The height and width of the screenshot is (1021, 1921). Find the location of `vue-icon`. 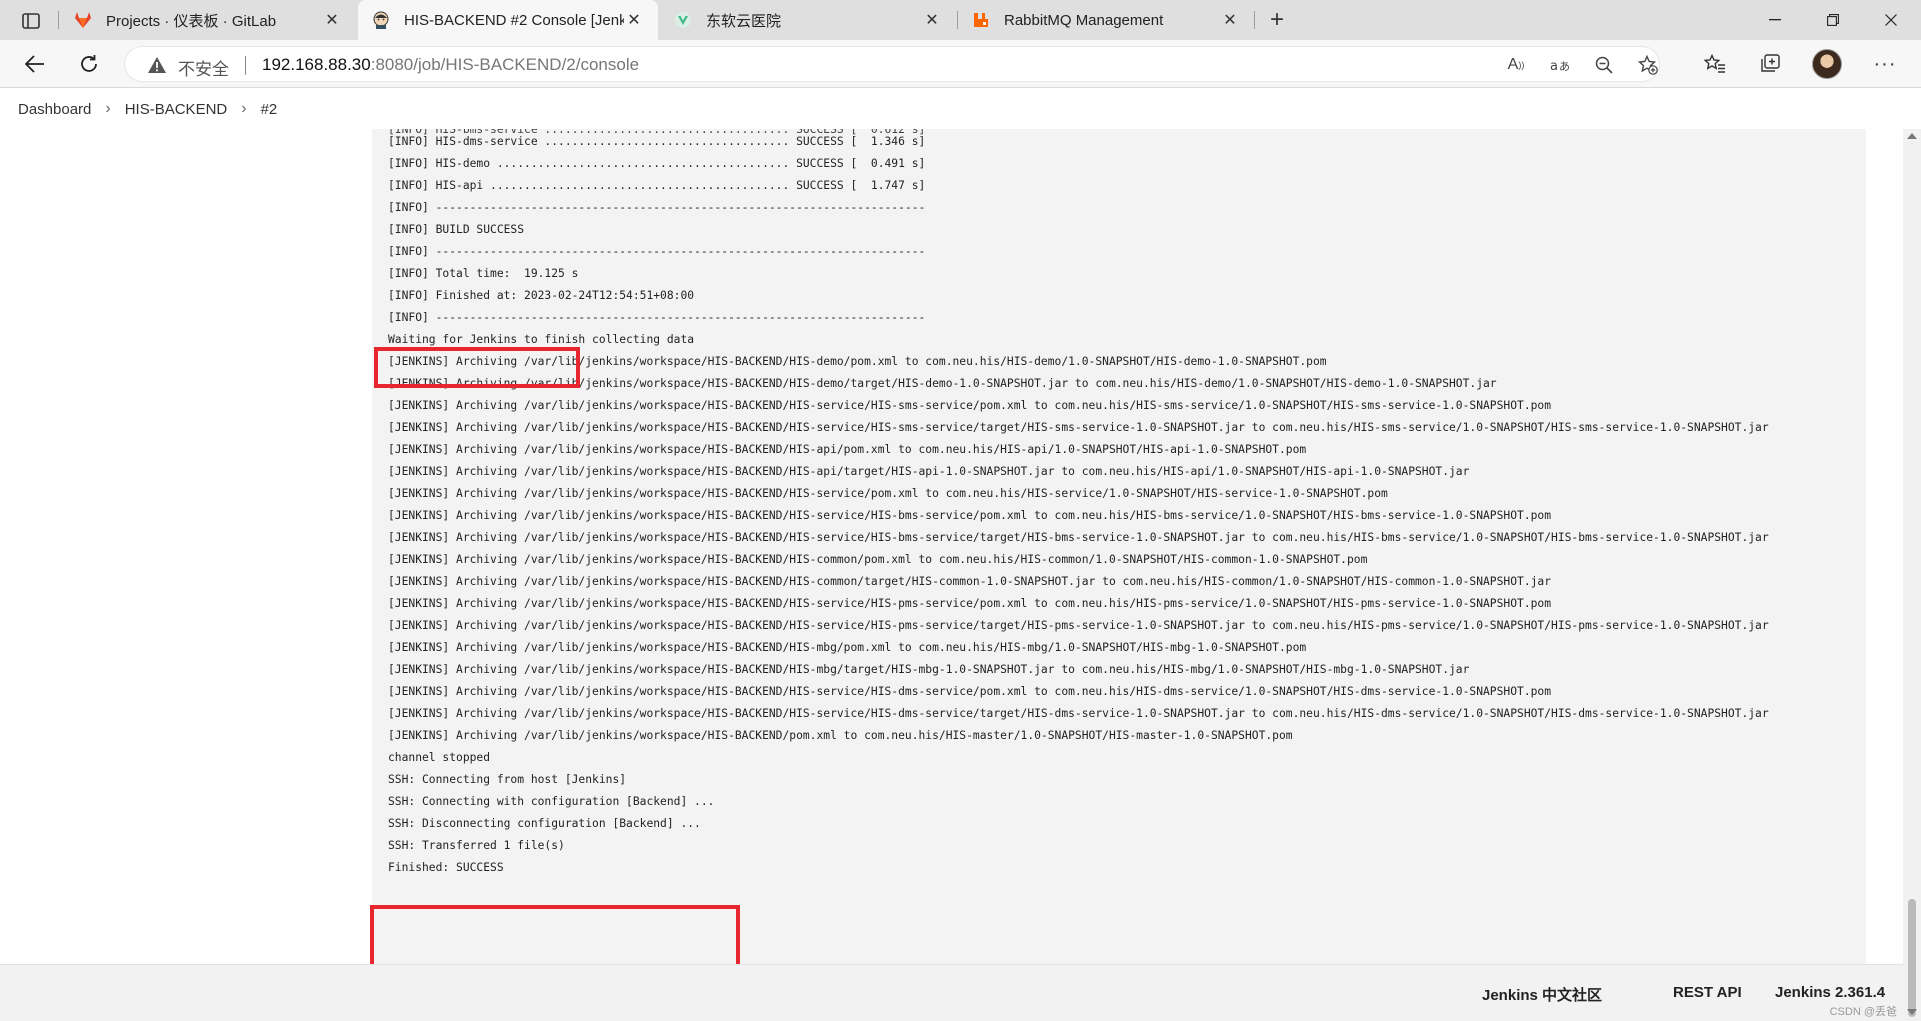

vue-icon is located at coordinates (683, 20).